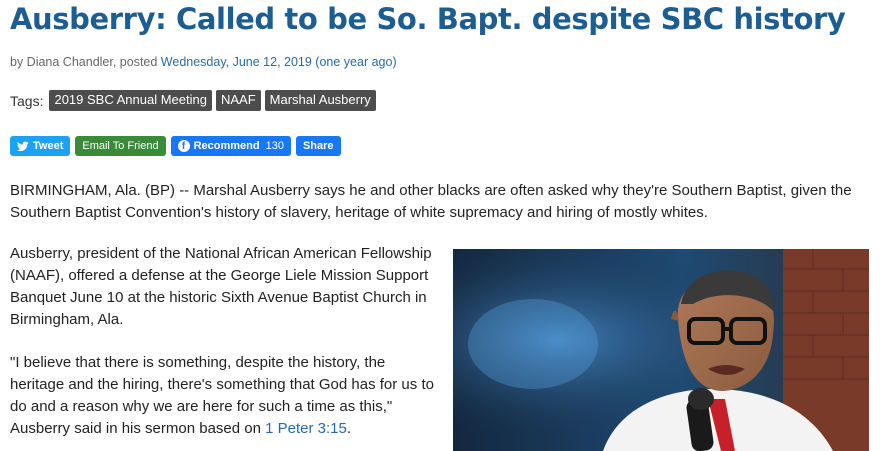 The height and width of the screenshot is (451, 883). I want to click on share-label: Share, so click(318, 146).